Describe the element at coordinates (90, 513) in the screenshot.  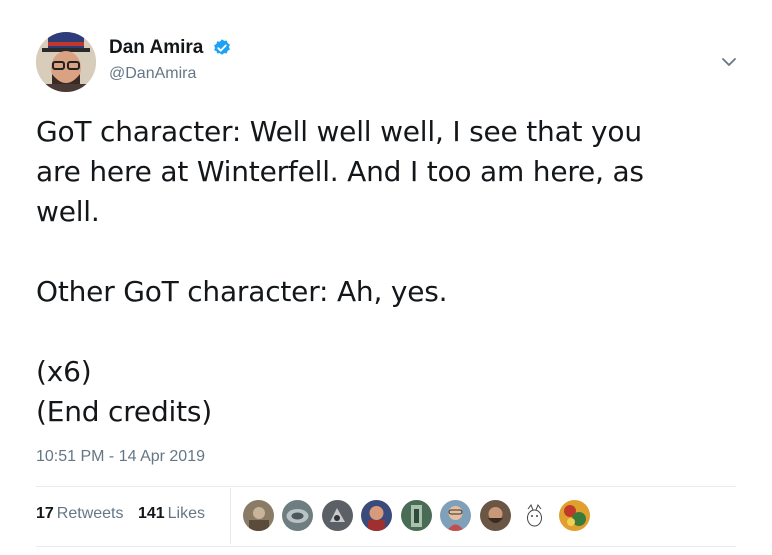
I see `retweets-label: Retweets` at that location.